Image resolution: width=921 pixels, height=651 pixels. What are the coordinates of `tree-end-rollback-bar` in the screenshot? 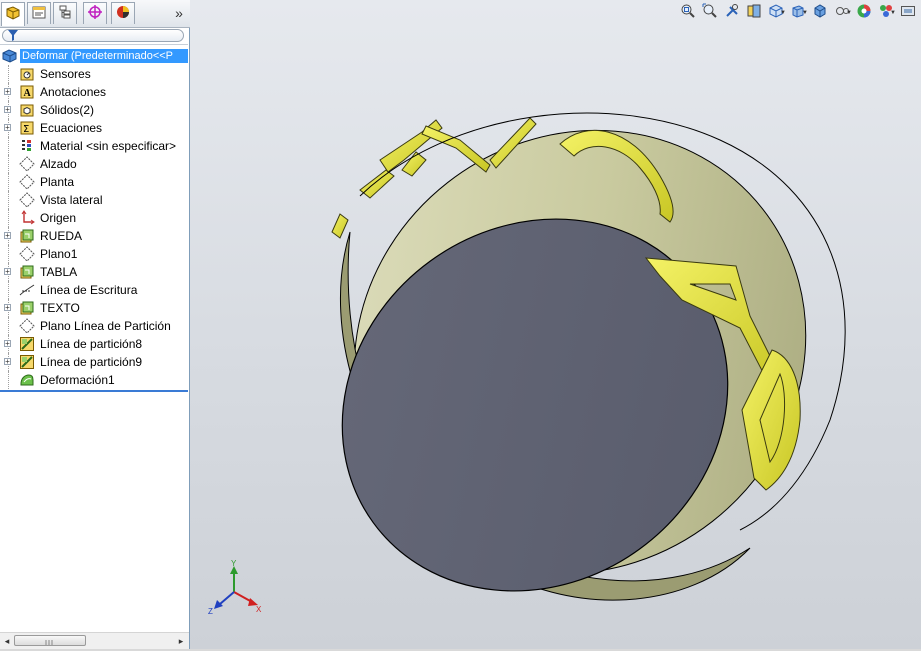 It's located at (94, 391).